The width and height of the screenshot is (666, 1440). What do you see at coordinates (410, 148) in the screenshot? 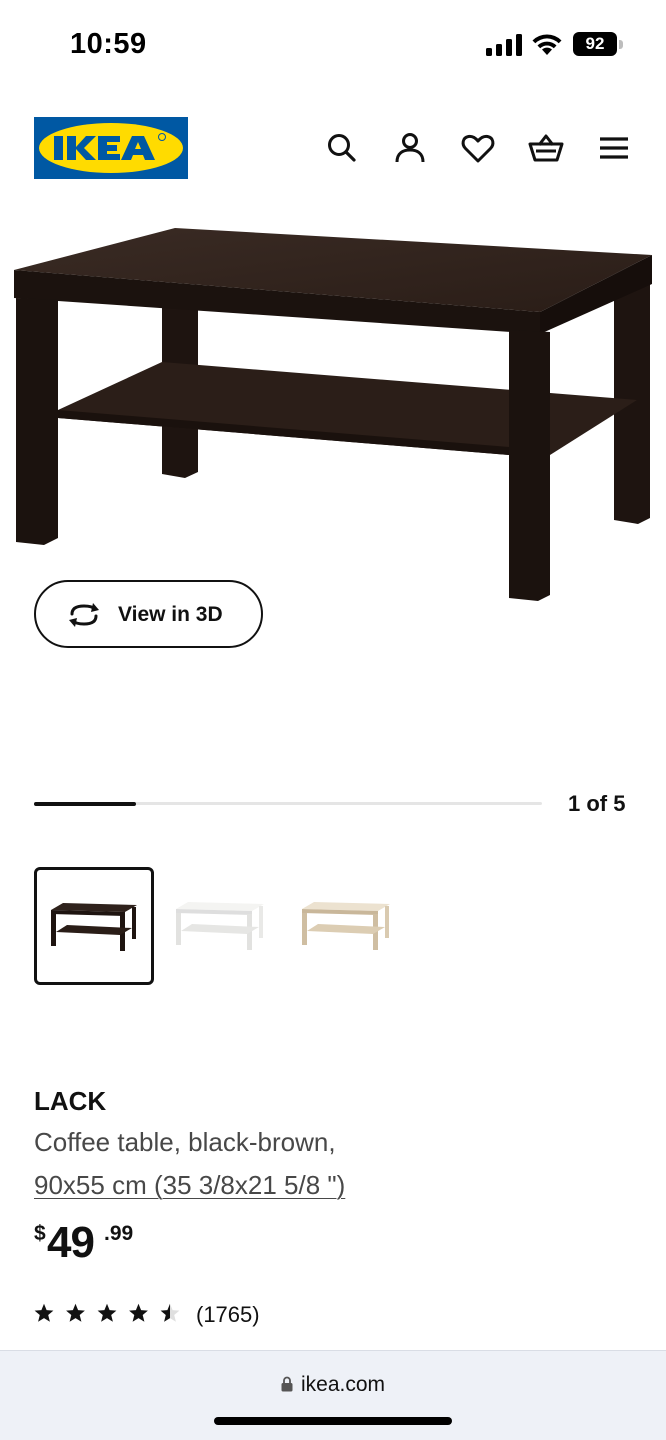
I see `account-icon` at bounding box center [410, 148].